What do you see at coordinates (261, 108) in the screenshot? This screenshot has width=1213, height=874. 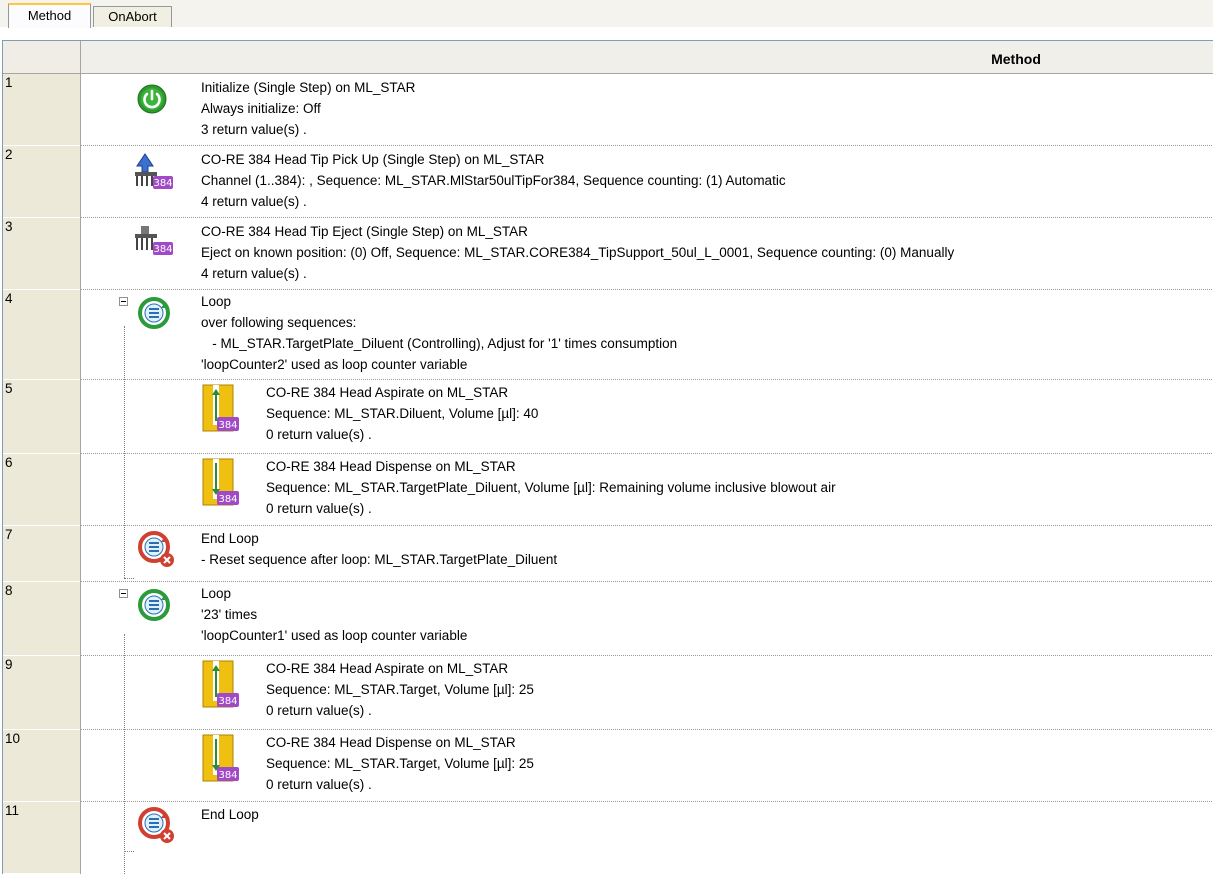 I see `step-text: Always initialize: Off` at bounding box center [261, 108].